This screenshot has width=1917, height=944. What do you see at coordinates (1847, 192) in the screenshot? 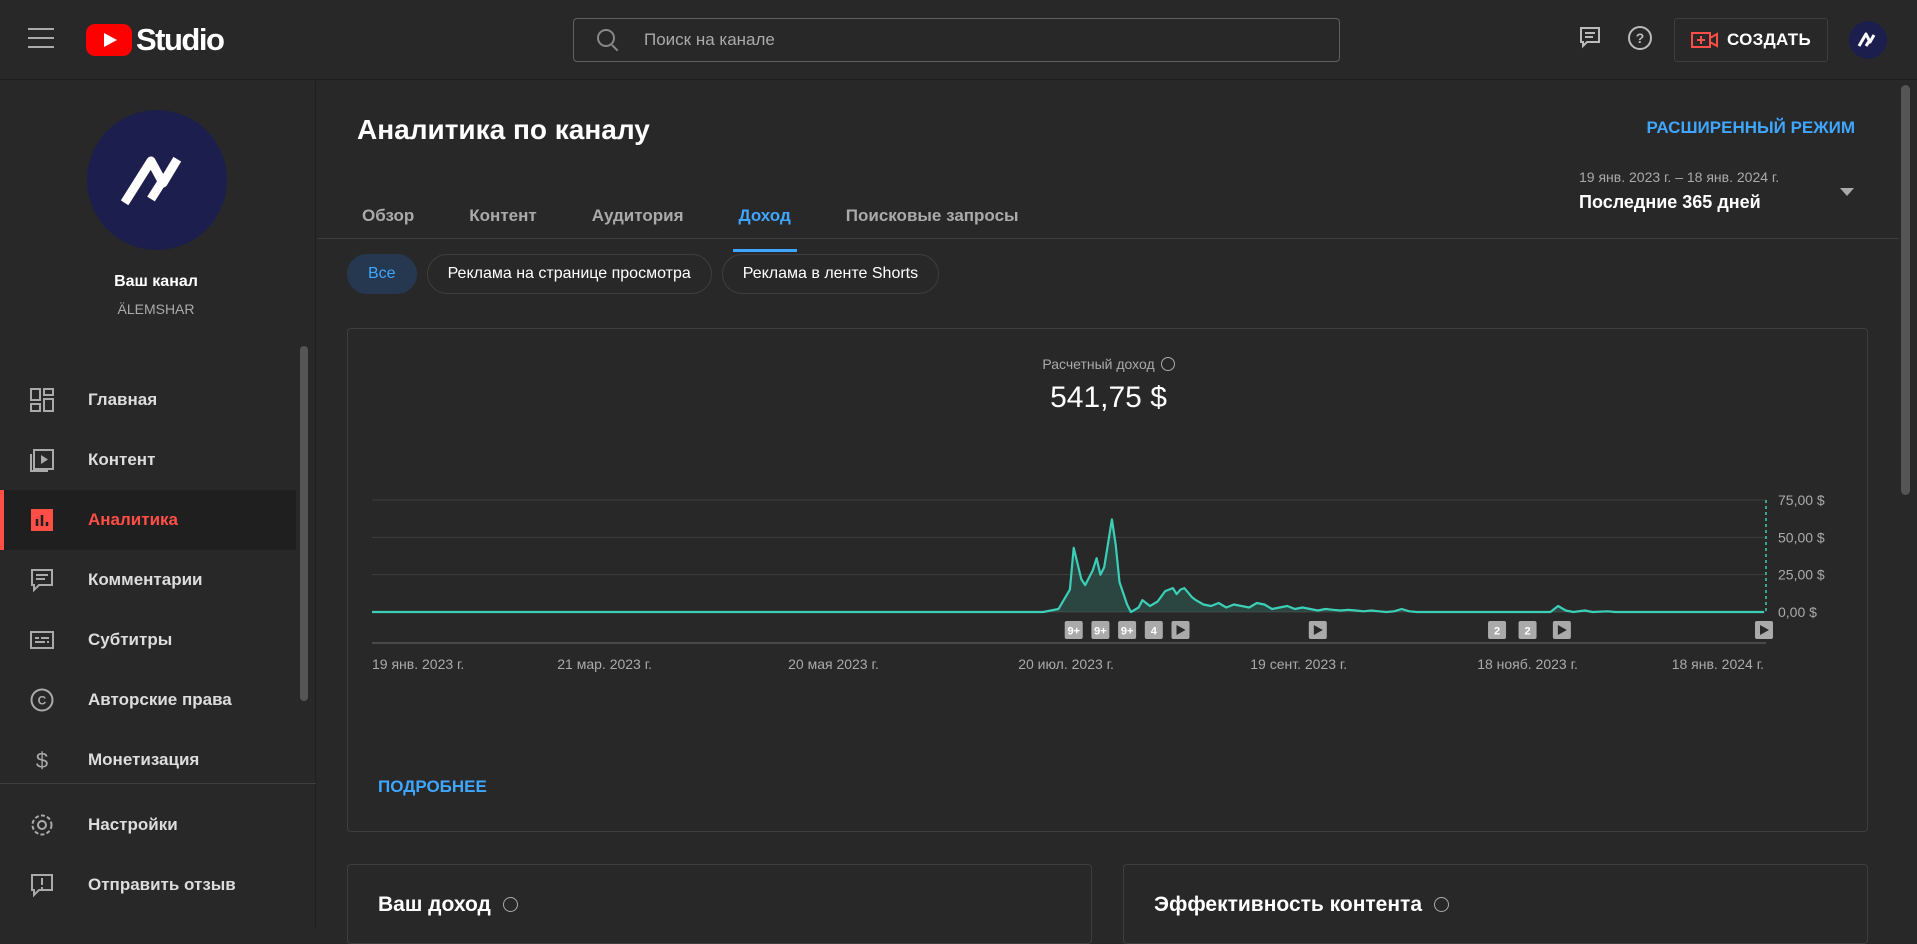
I see `chevron-down-icon` at bounding box center [1847, 192].